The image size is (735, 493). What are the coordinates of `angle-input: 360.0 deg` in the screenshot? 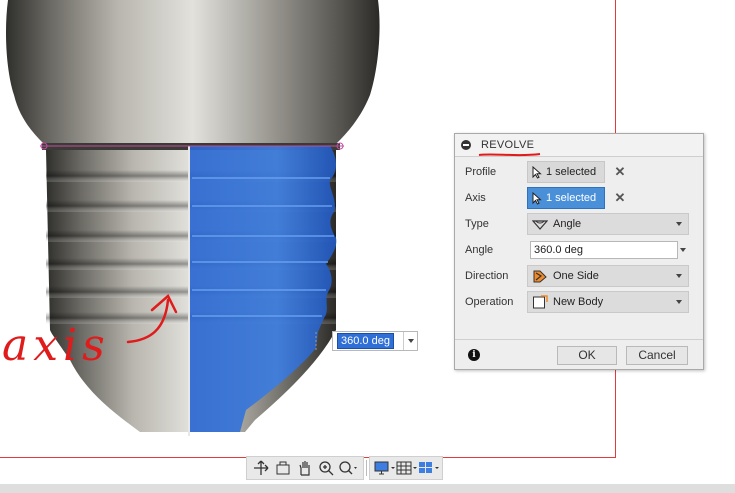 It's located at (604, 250).